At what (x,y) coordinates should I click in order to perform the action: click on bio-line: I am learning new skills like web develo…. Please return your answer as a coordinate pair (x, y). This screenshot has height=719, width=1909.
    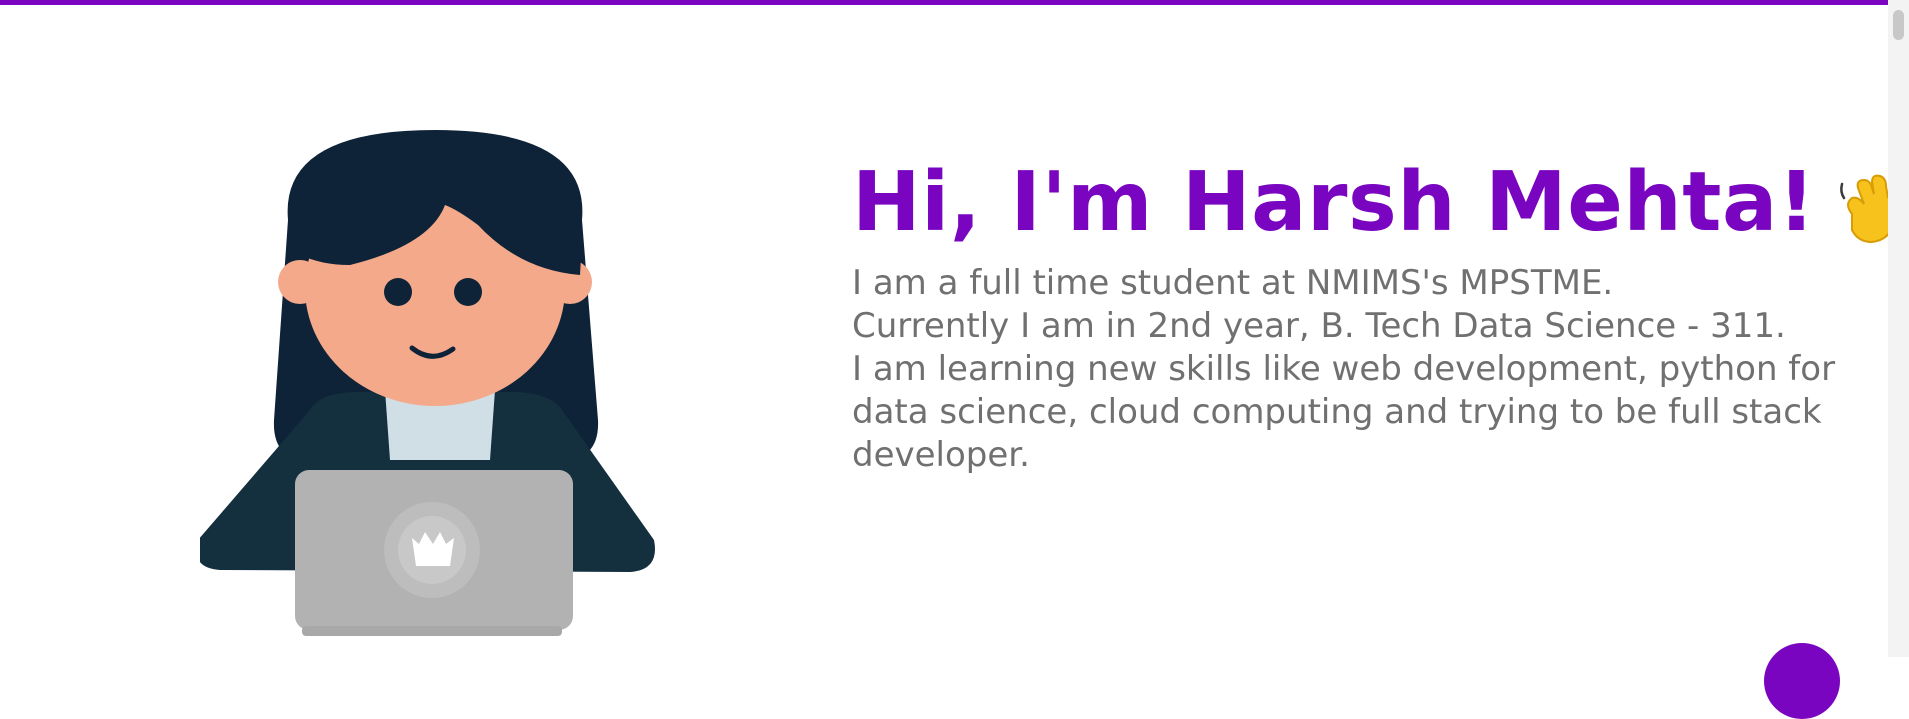
    Looking at the image, I should click on (1344, 412).